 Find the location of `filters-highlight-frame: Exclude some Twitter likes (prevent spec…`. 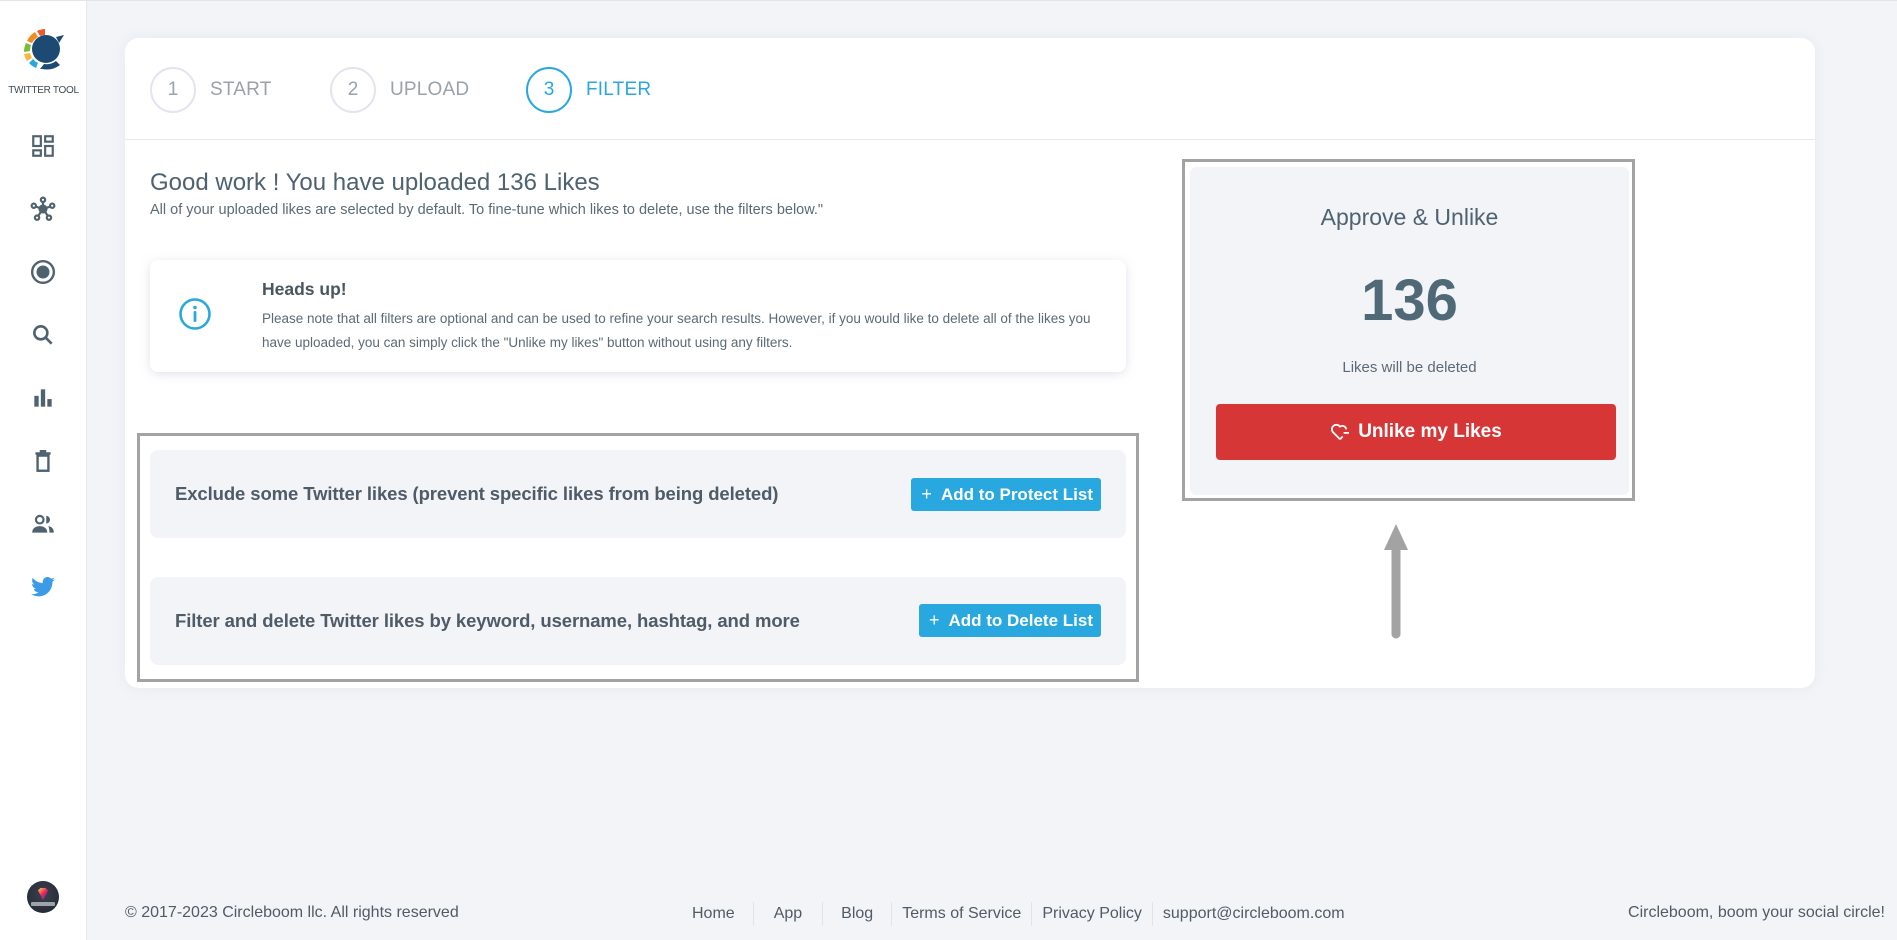

filters-highlight-frame: Exclude some Twitter likes (prevent spec… is located at coordinates (638, 557).